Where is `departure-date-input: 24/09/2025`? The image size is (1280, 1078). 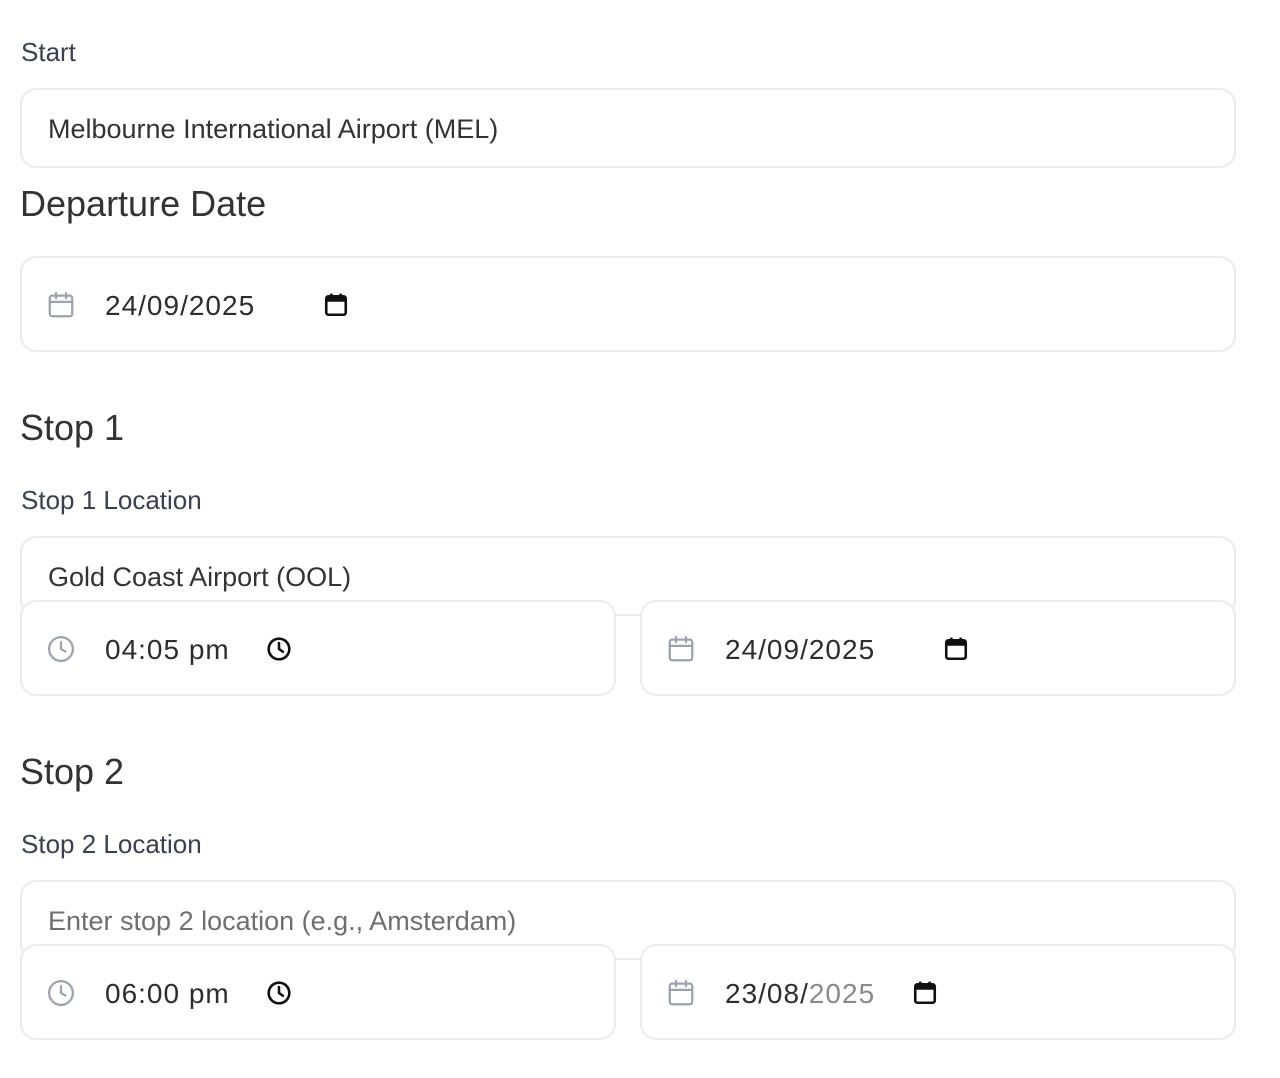
departure-date-input: 24/09/2025 is located at coordinates (628, 304).